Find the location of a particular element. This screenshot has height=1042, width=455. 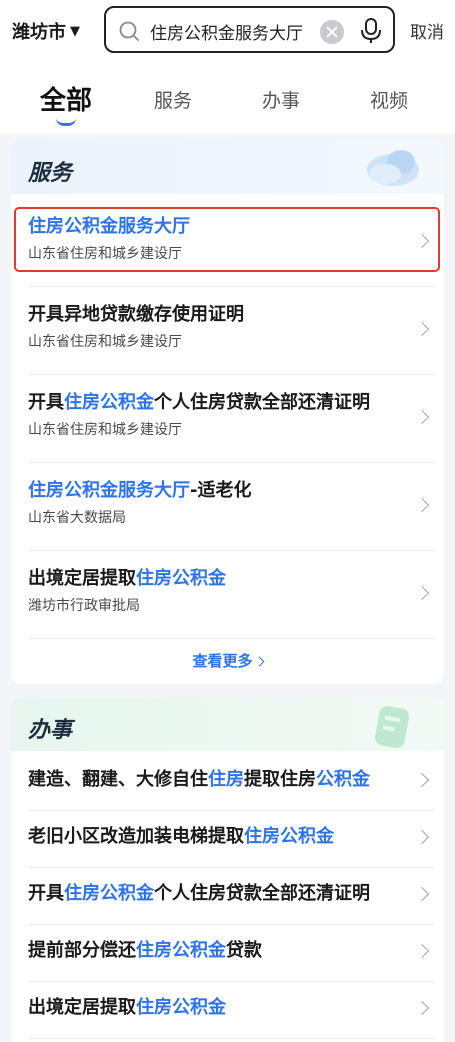

search-box: 住房公积金服务大厅 is located at coordinates (249, 29).